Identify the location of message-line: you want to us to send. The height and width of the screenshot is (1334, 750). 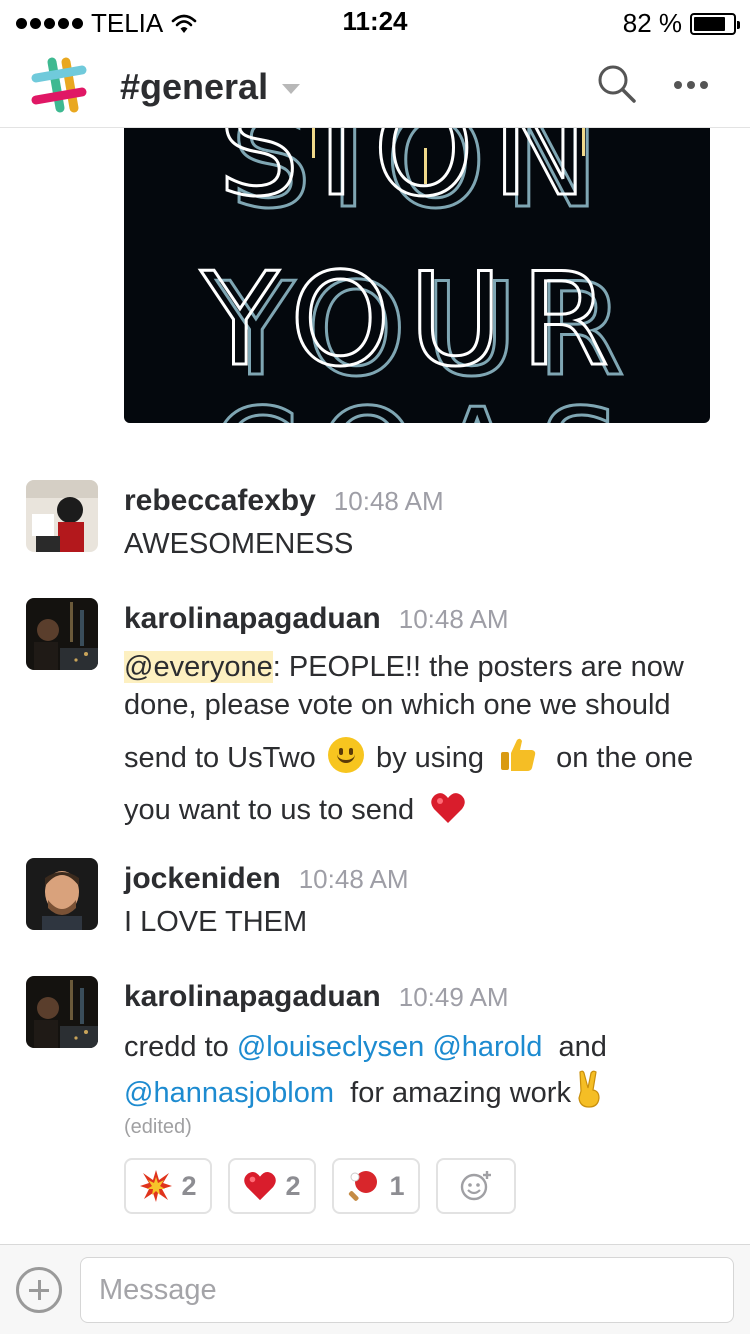
(424, 810).